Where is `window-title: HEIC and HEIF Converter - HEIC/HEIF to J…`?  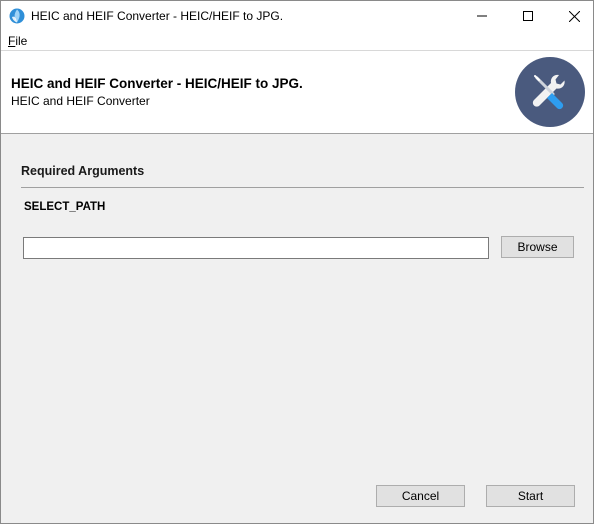
window-title: HEIC and HEIF Converter - HEIC/HEIF to J… is located at coordinates (157, 16).